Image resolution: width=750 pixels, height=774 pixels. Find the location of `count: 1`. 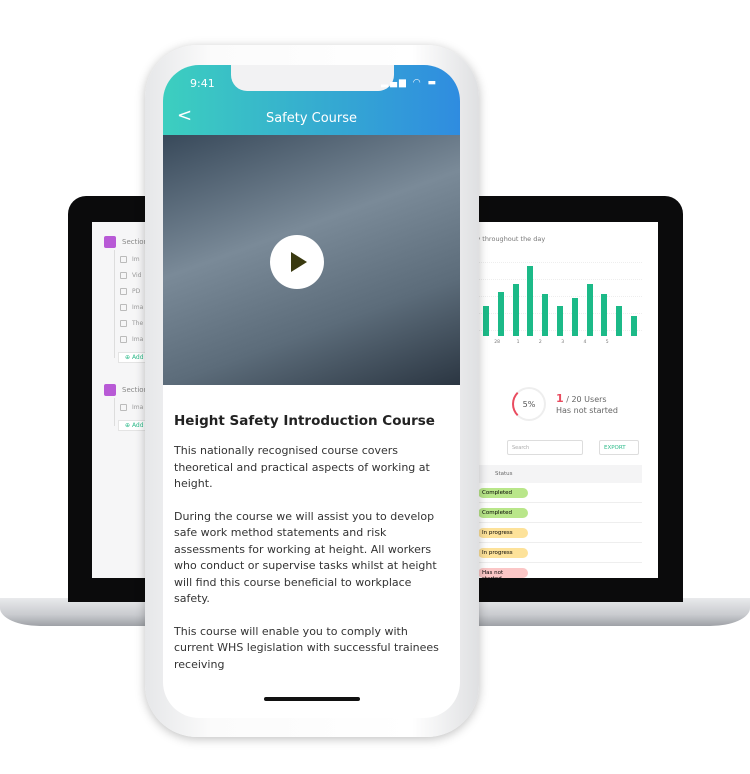

count: 1 is located at coordinates (560, 398).